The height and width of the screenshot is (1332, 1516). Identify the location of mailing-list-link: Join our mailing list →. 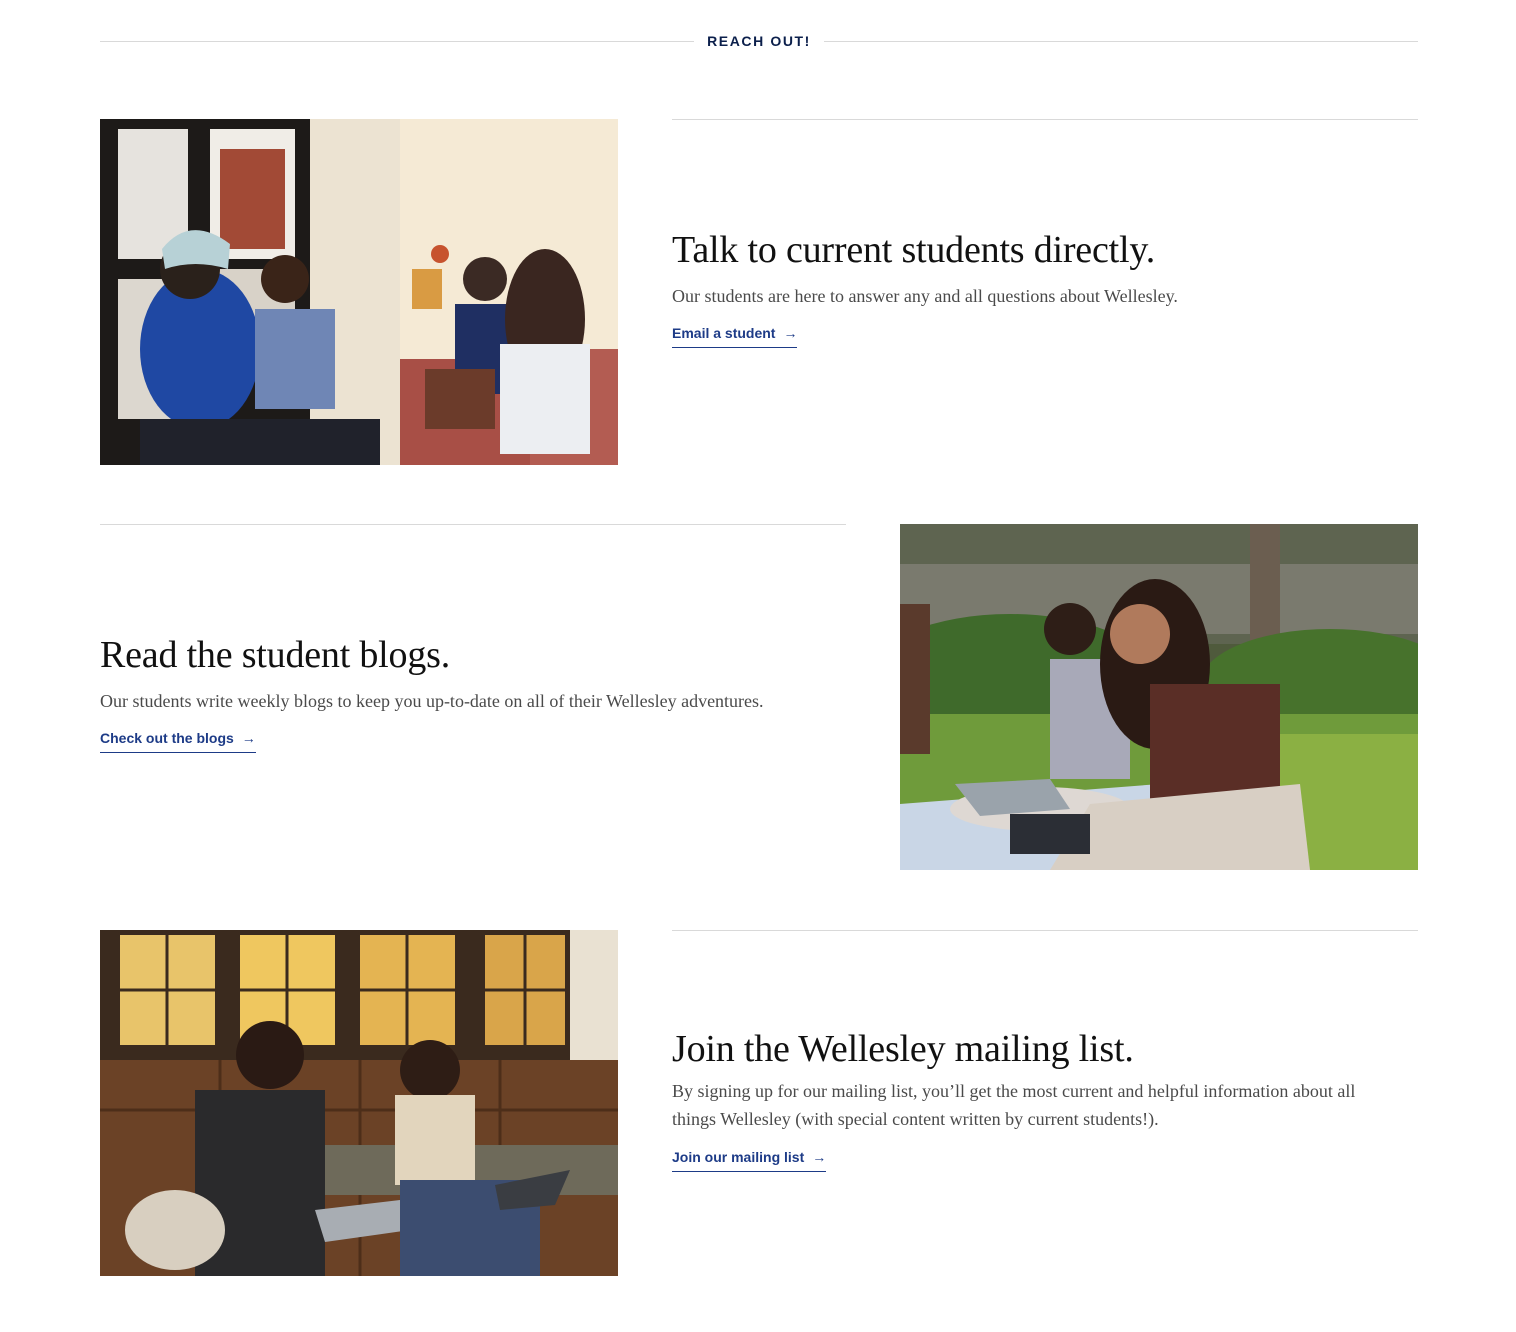
(749, 1160).